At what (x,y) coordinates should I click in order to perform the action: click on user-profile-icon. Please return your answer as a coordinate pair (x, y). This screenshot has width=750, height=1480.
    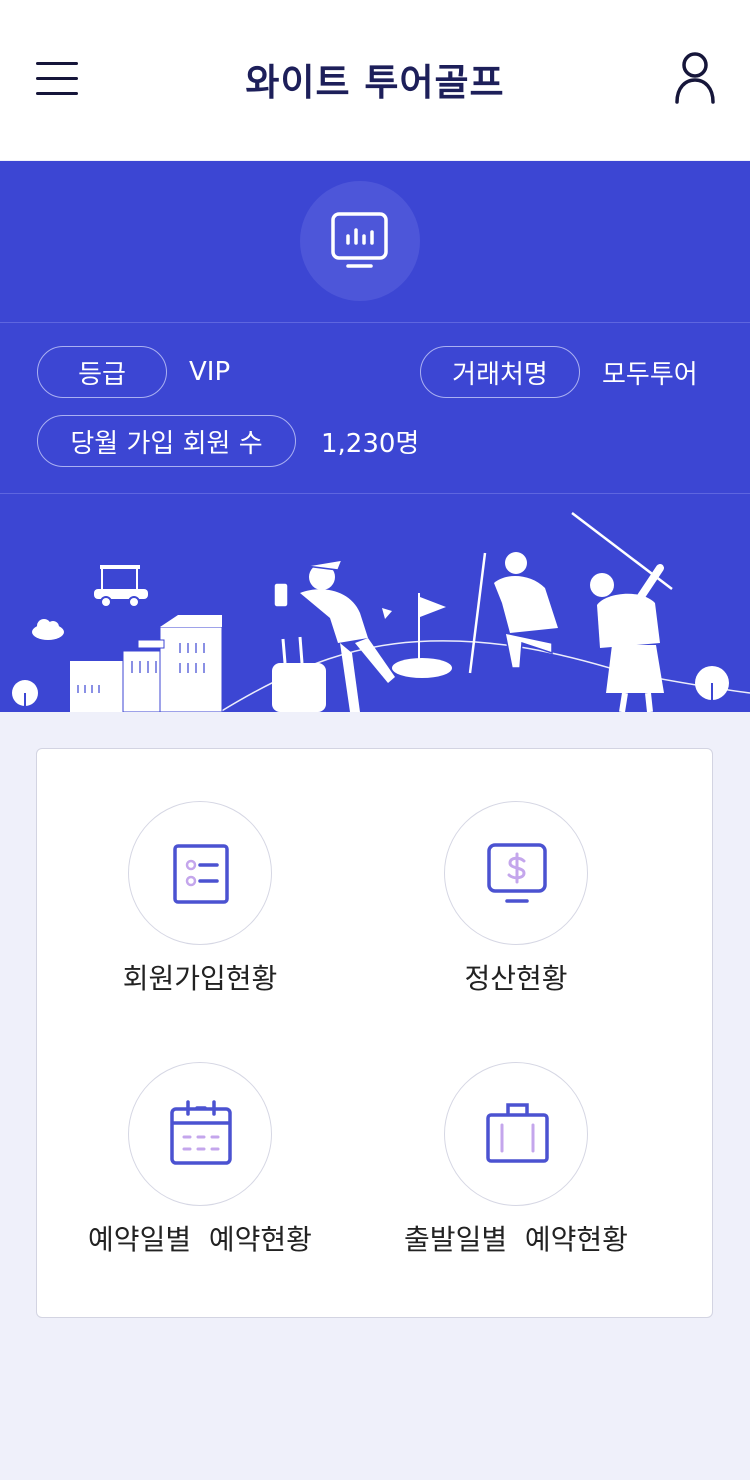
    Looking at the image, I should click on (695, 78).